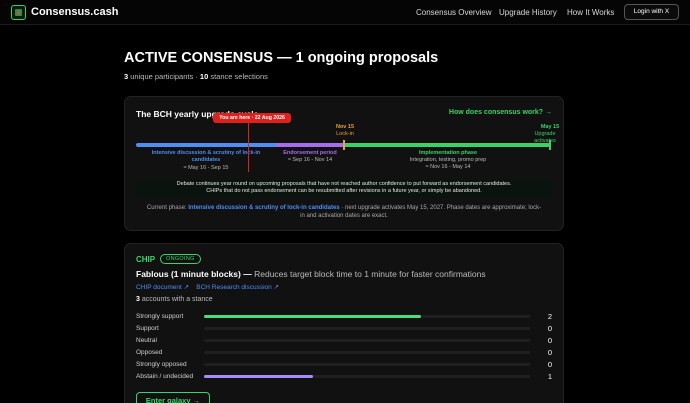 The height and width of the screenshot is (403, 690). I want to click on stance-row: Neutral 0, so click(345, 341).